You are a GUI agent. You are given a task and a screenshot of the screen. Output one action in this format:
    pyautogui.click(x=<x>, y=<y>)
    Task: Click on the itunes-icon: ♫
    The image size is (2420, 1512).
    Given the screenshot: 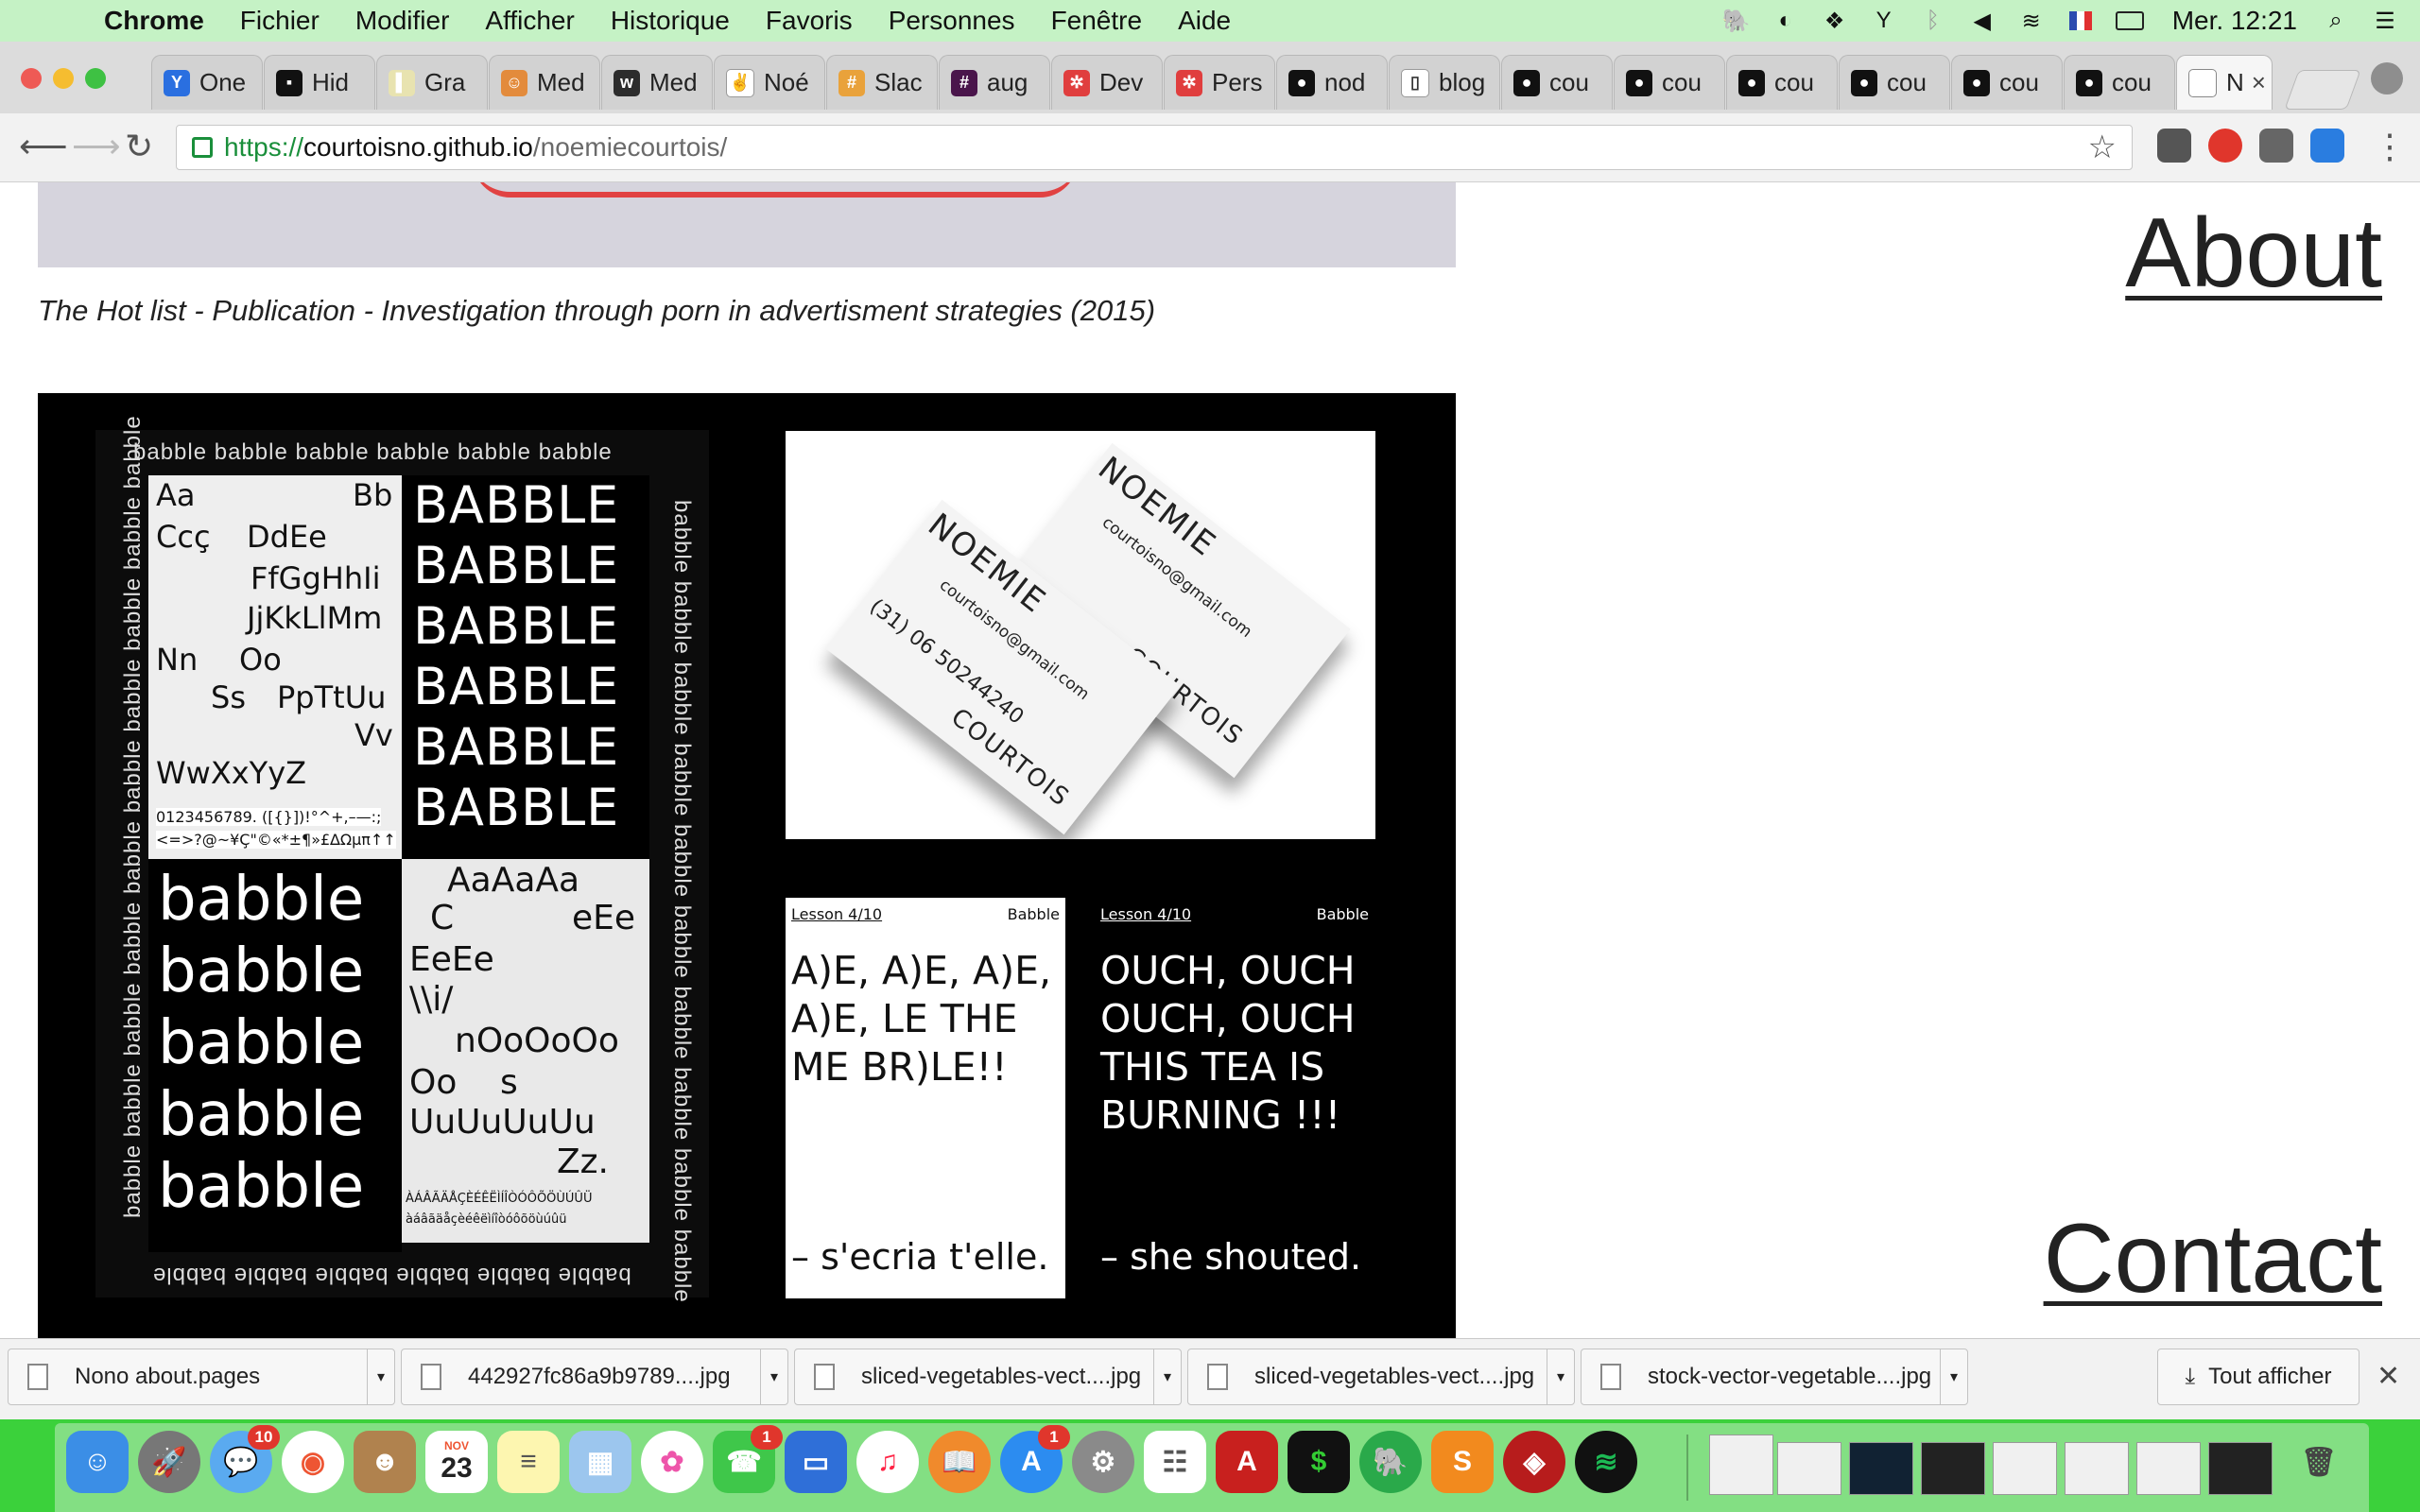 What is the action you would take?
    pyautogui.click(x=888, y=1462)
    